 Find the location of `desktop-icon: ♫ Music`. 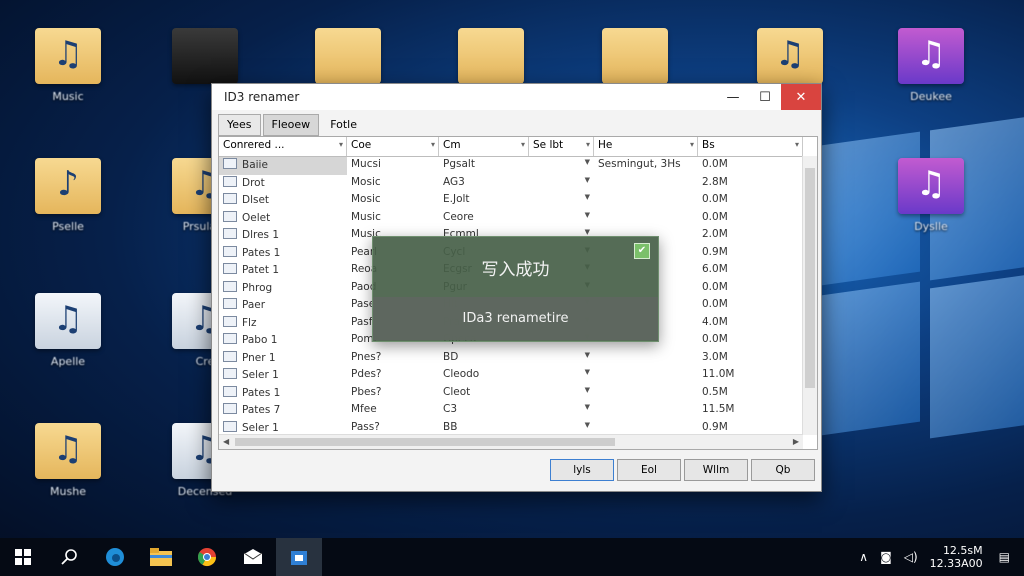

desktop-icon: ♫ Music is located at coordinates (68, 75).